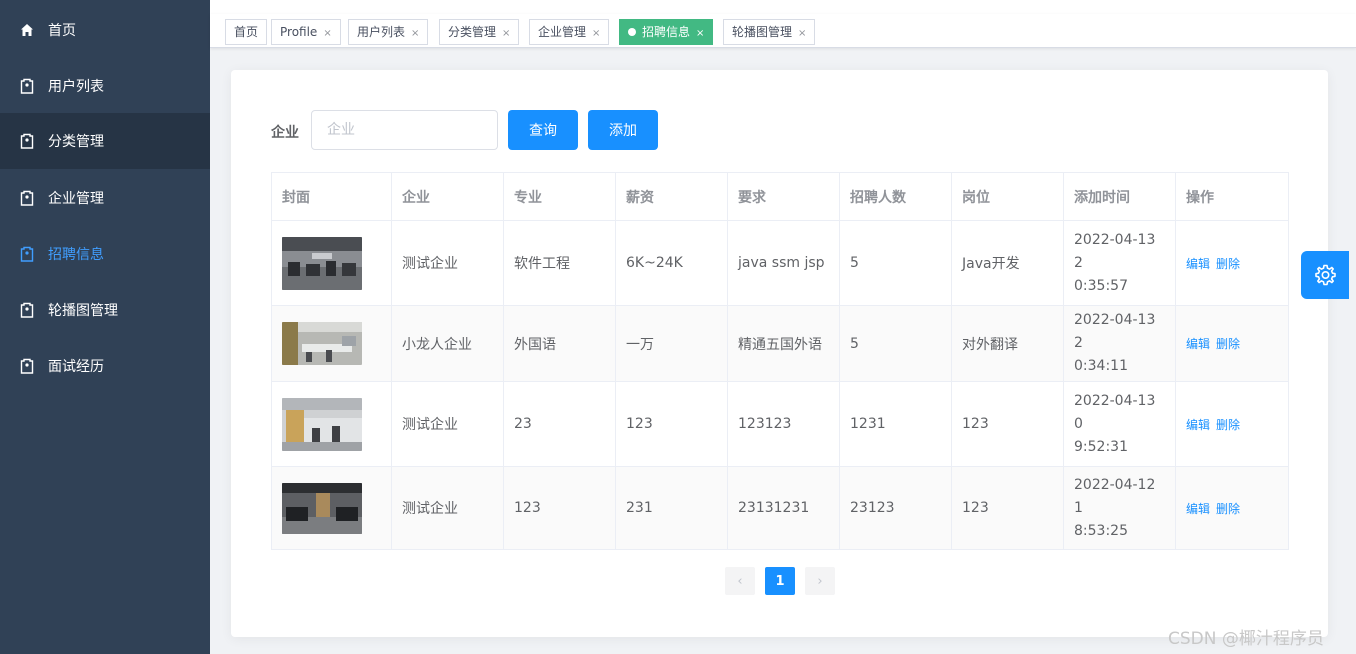  Describe the element at coordinates (1007, 263) in the screenshot. I see `position-cell: Java开发` at that location.